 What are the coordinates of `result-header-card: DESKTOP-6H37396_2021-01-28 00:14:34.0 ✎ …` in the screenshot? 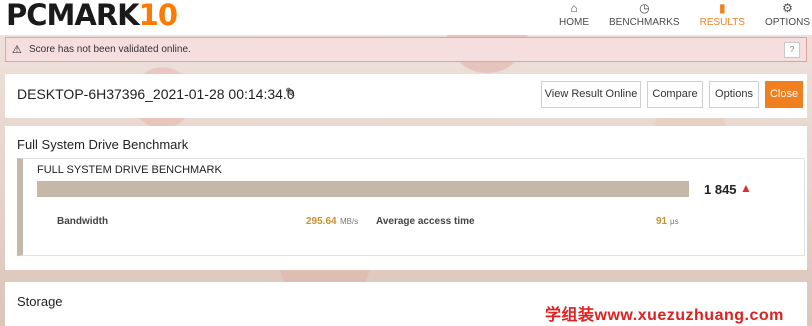 It's located at (406, 96).